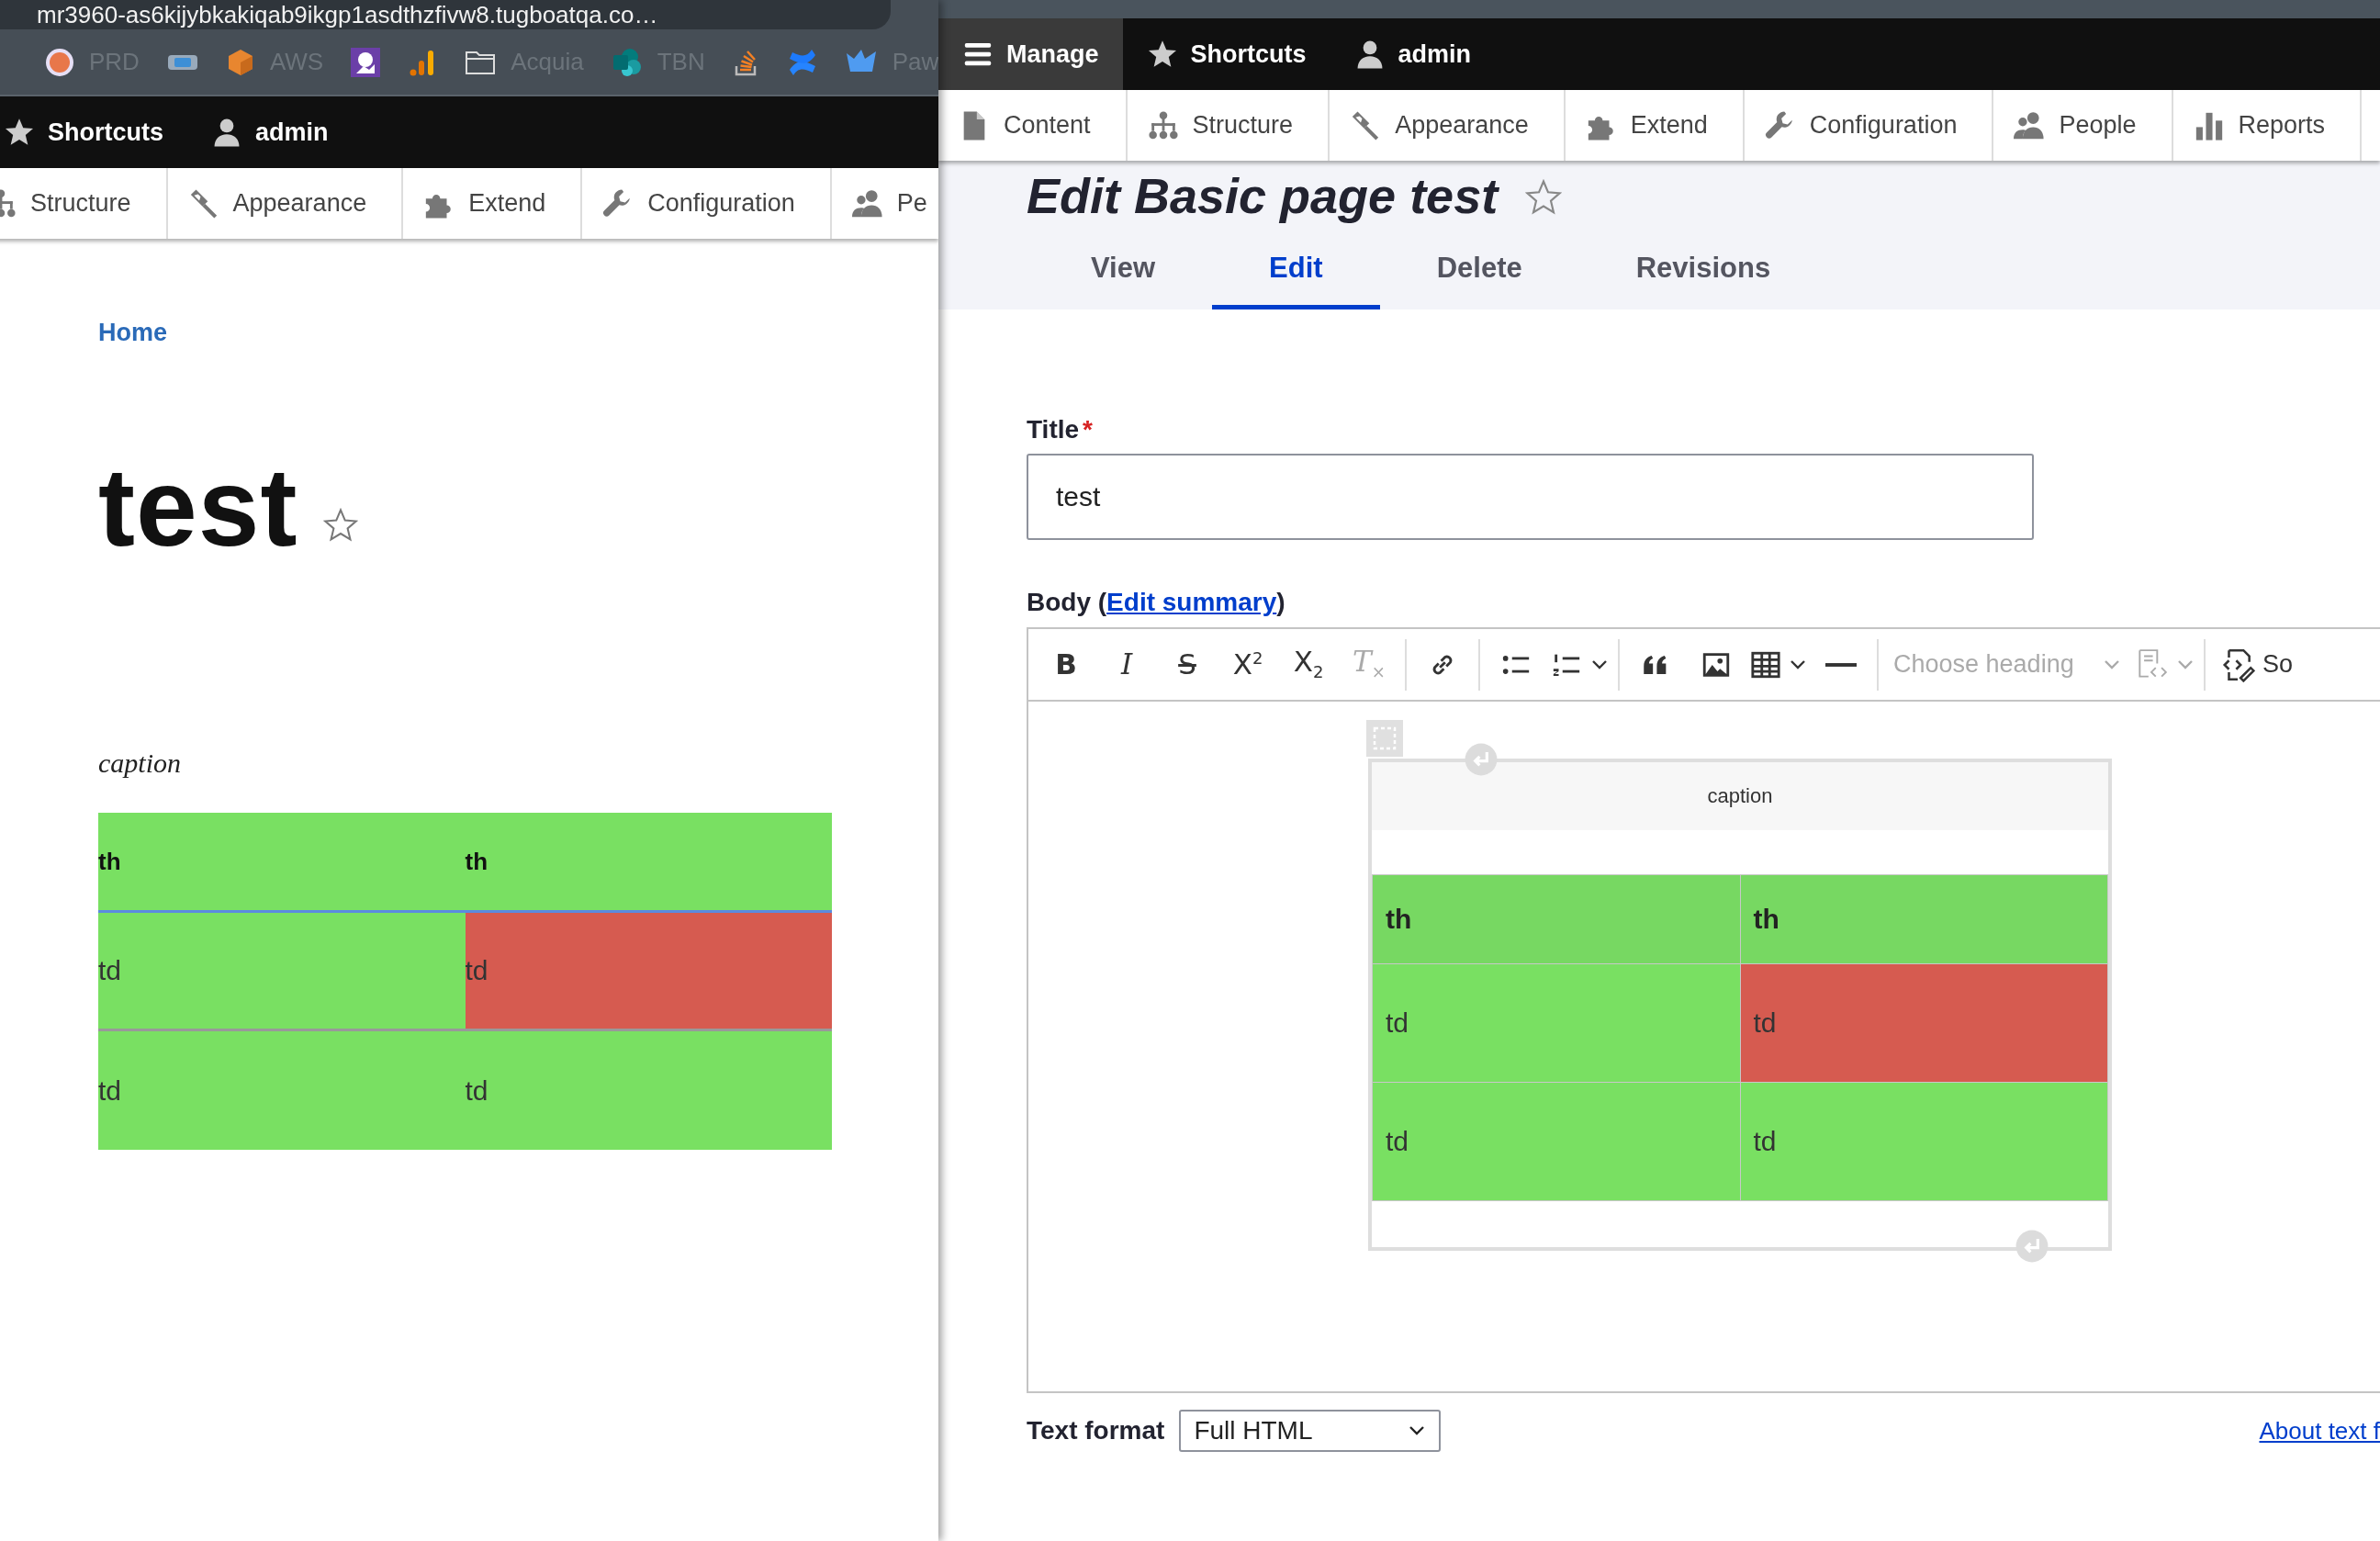  What do you see at coordinates (1384, 738) in the screenshot?
I see `select-handle-icon` at bounding box center [1384, 738].